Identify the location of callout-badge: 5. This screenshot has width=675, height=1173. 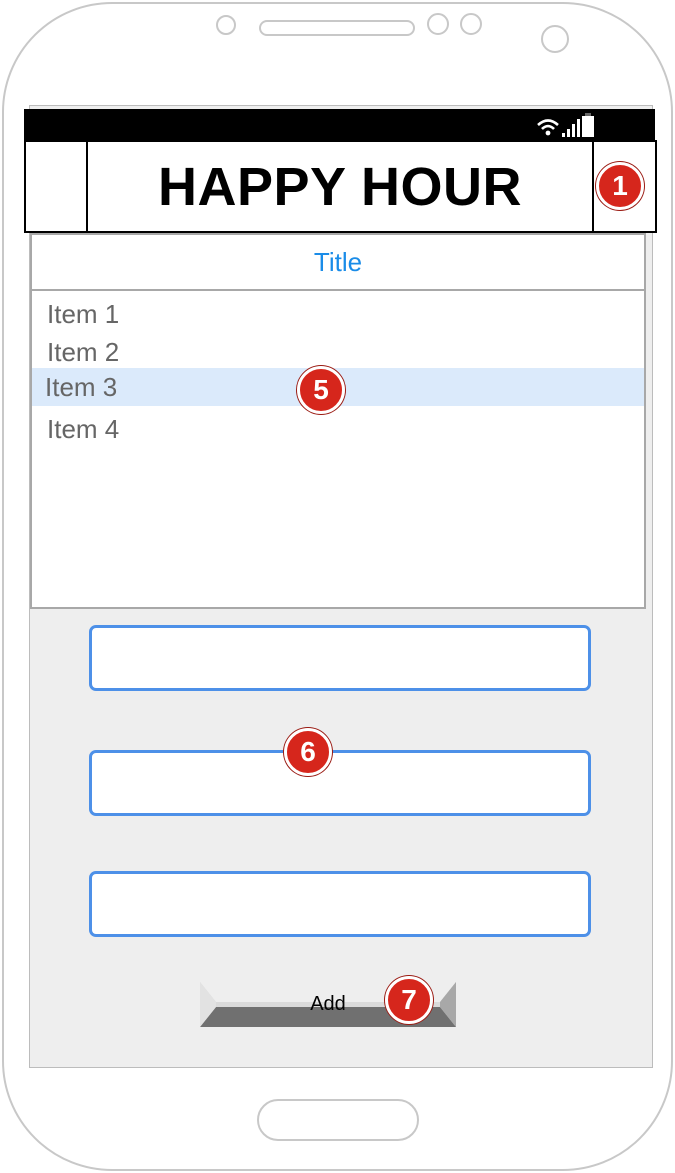
(321, 390).